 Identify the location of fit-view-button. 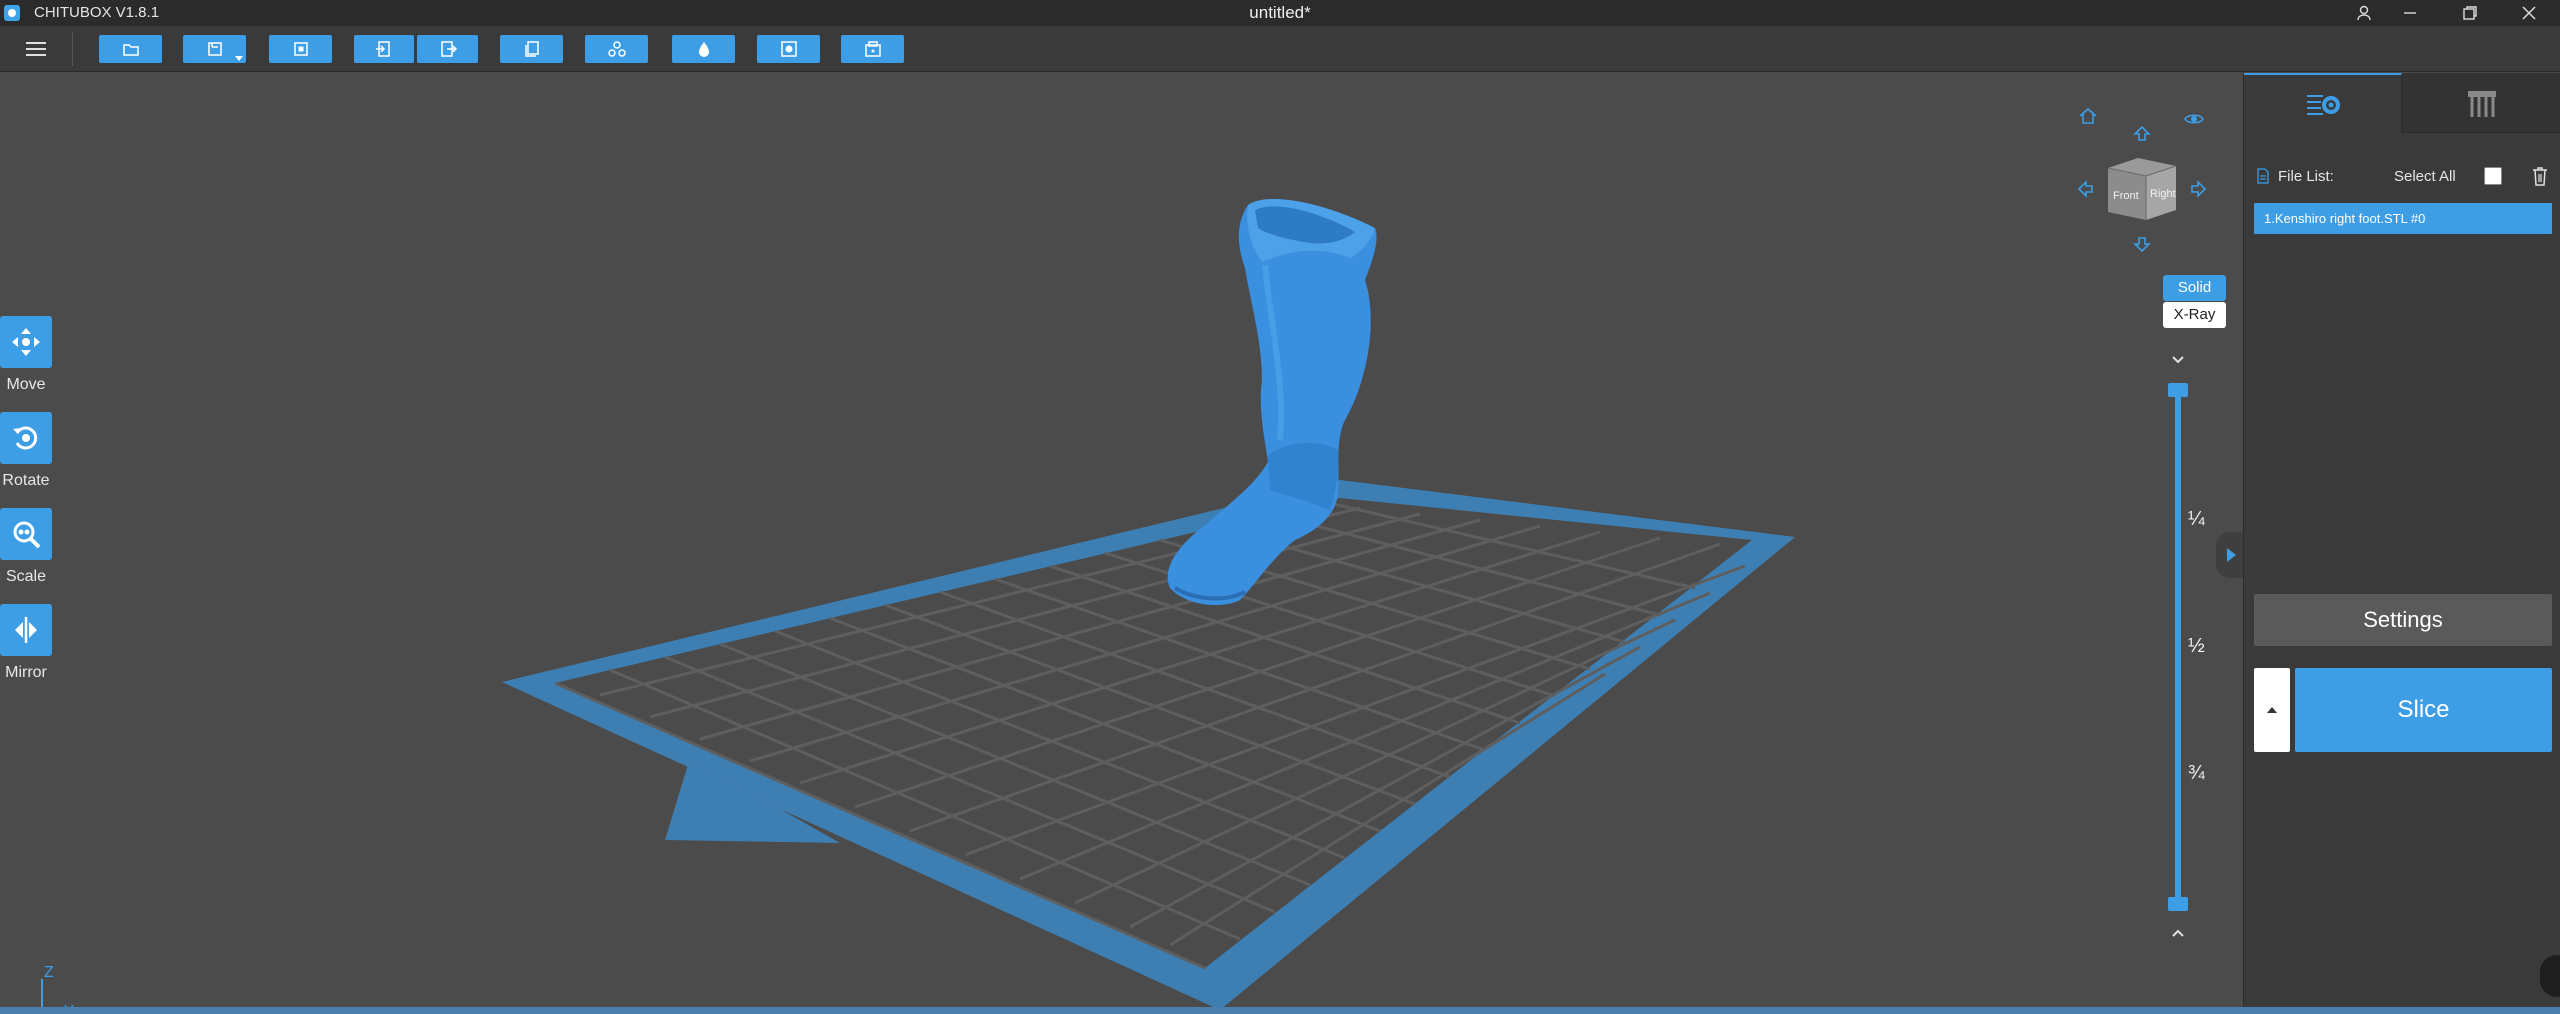
(300, 49).